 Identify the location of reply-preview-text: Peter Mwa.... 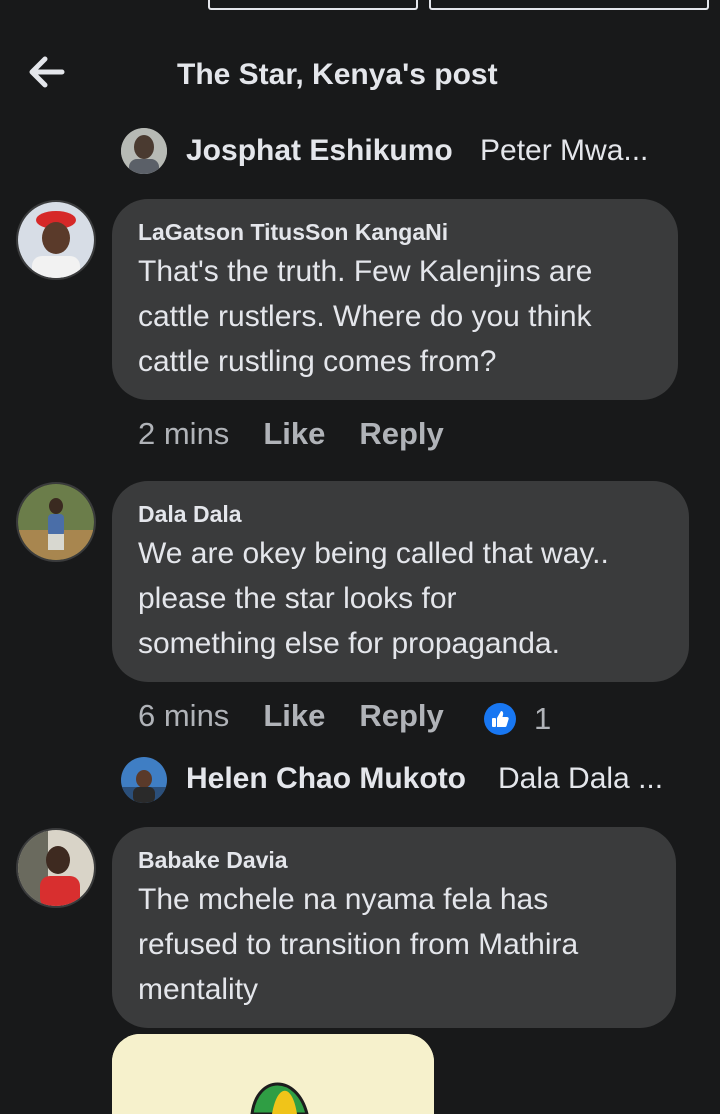
(564, 150).